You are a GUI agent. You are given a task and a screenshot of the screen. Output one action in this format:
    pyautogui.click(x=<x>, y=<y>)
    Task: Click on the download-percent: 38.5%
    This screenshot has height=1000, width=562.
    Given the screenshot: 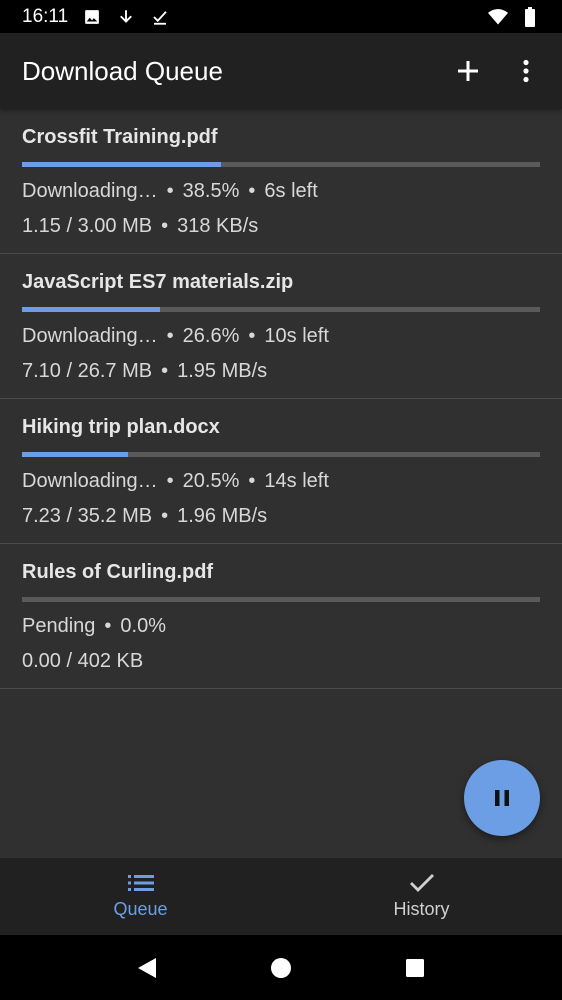 What is the action you would take?
    pyautogui.click(x=211, y=191)
    